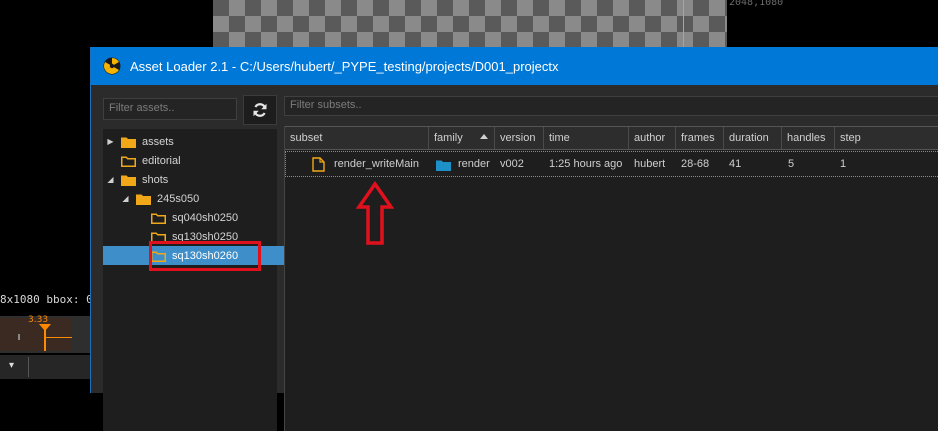 The width and height of the screenshot is (938, 431). Describe the element at coordinates (110, 141) in the screenshot. I see `expand-arrow-icon: ▶` at that location.